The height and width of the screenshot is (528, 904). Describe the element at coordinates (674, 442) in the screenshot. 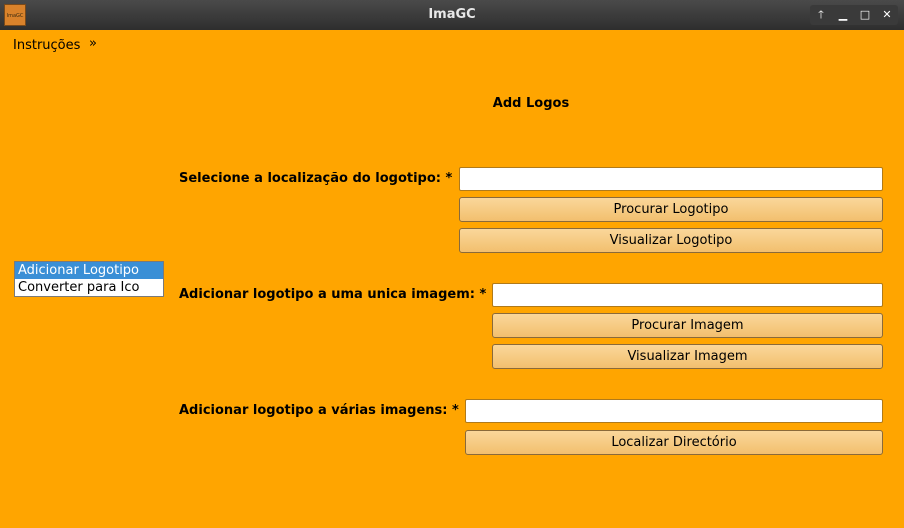

I see `locate-directory-button: Localizar Directório` at that location.